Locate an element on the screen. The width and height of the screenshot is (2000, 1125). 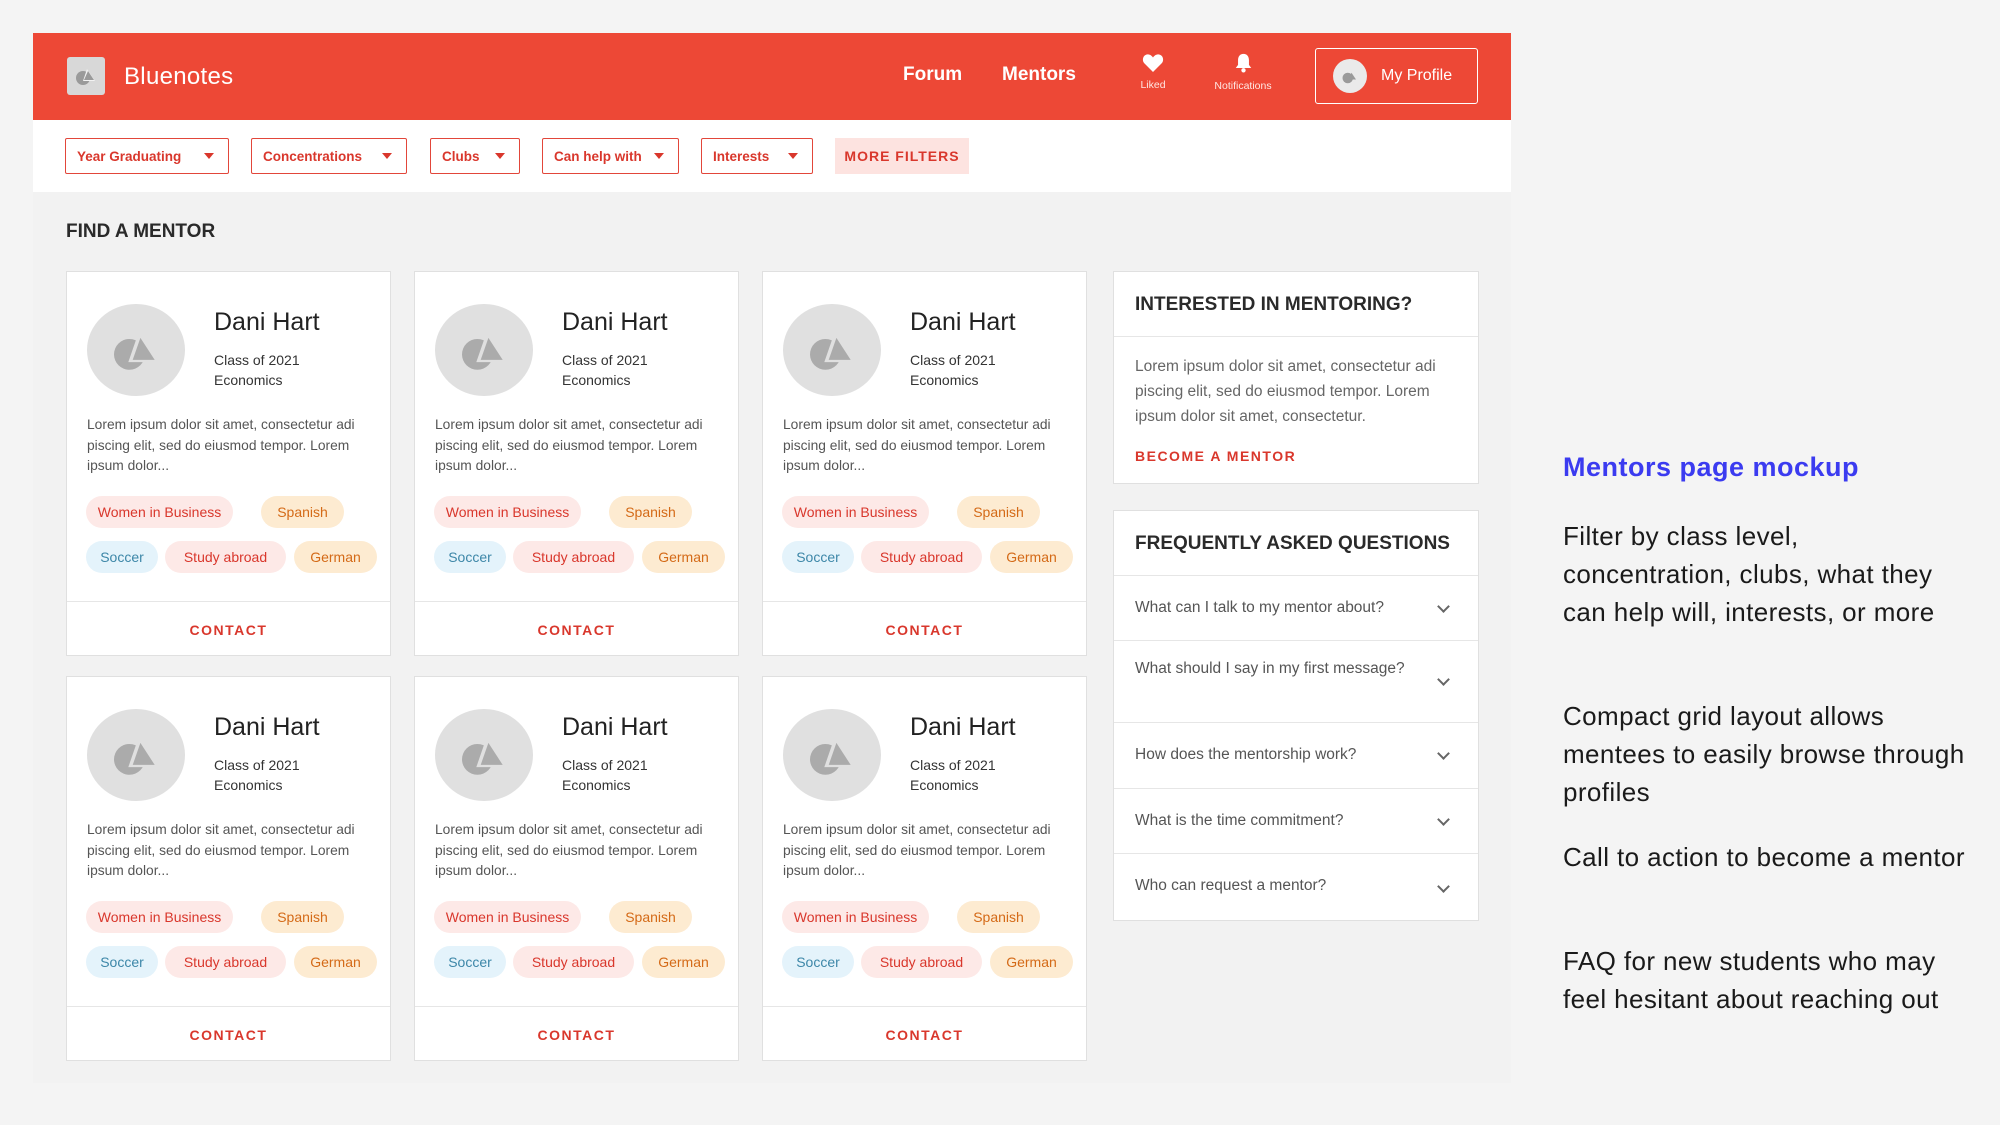
my-profile-label: My Profile is located at coordinates (1417, 75).